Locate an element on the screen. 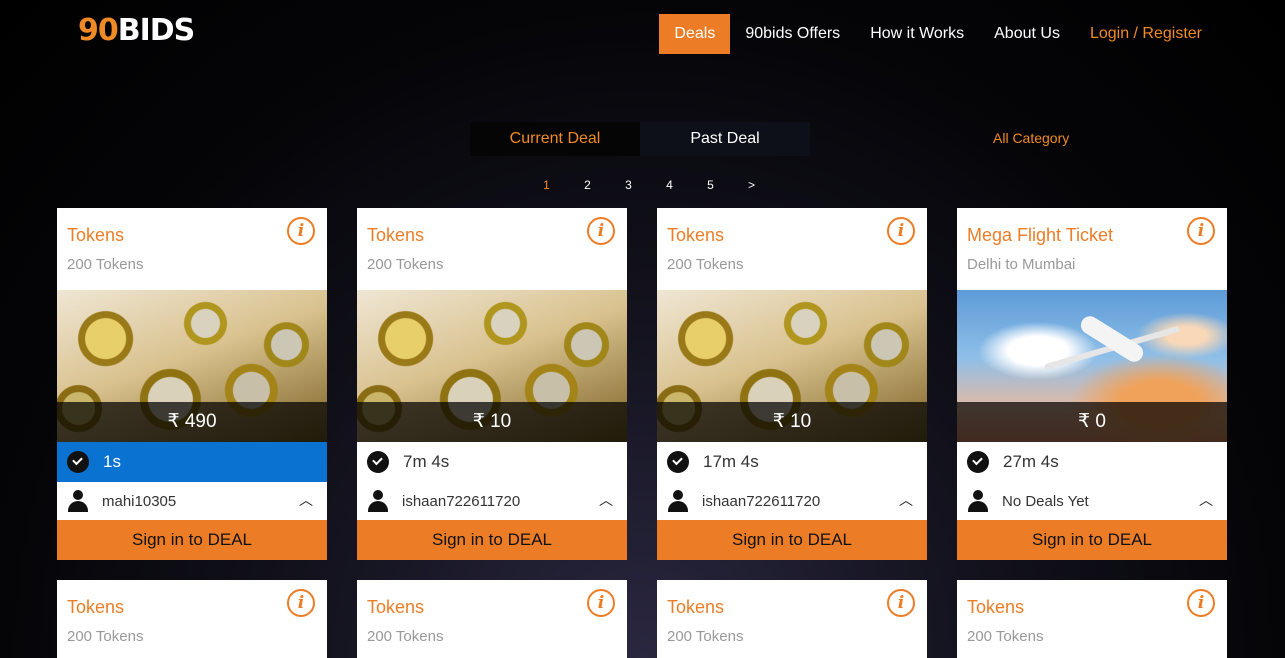 The height and width of the screenshot is (658, 1285). page-next: > is located at coordinates (751, 185).